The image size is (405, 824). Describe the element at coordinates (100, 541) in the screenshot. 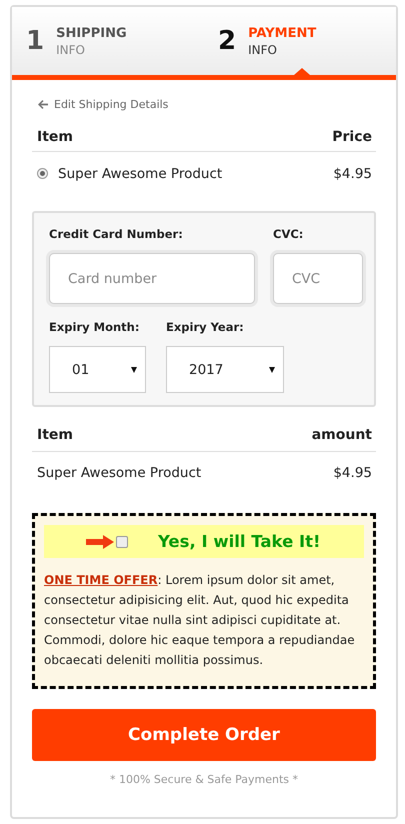

I see `arrow-right-icon` at that location.